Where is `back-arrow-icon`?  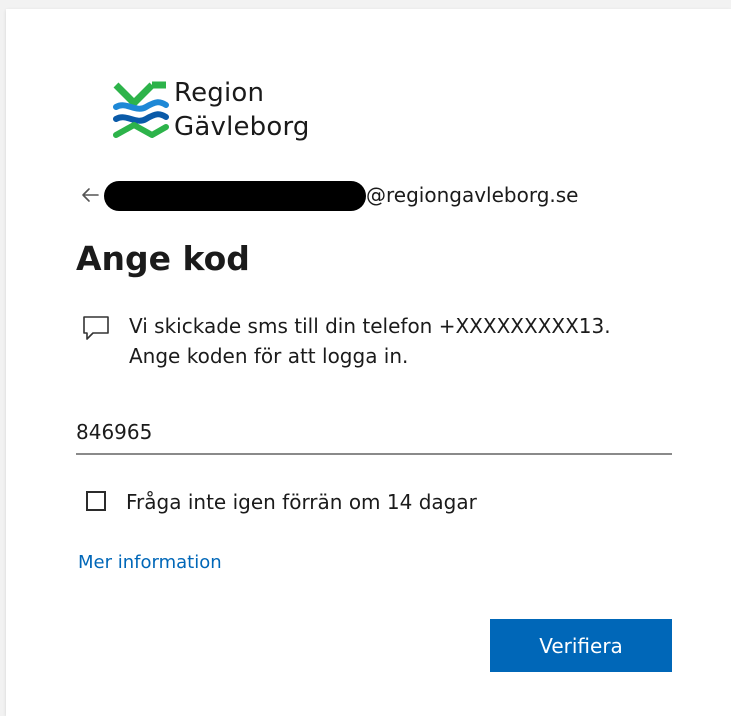
back-arrow-icon is located at coordinates (90, 195).